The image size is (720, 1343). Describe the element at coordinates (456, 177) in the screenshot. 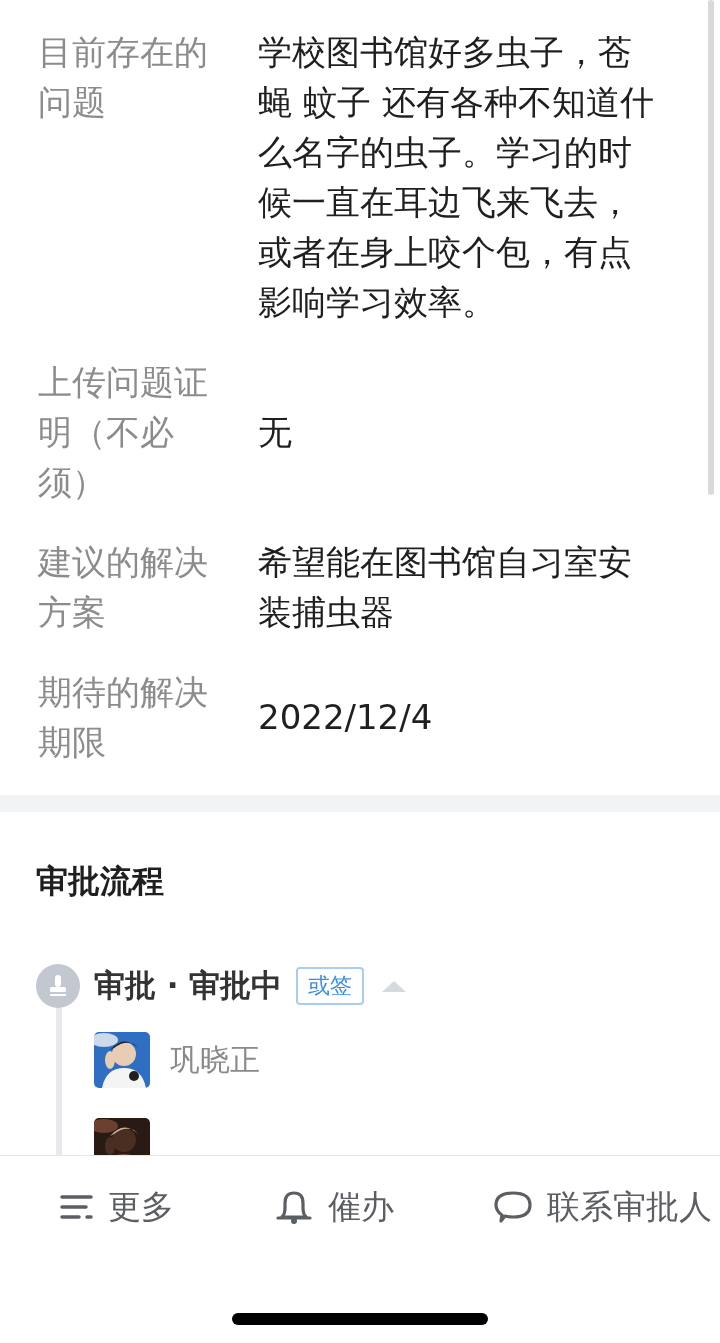

I see `field-value: 学校图书馆好多虫子，苍蝇 蚊子 还有各种不知道什么名字的虫子。学习的时候一直在耳边飞来飞去，或者在身上咬个包，有点影响学习效率。` at that location.